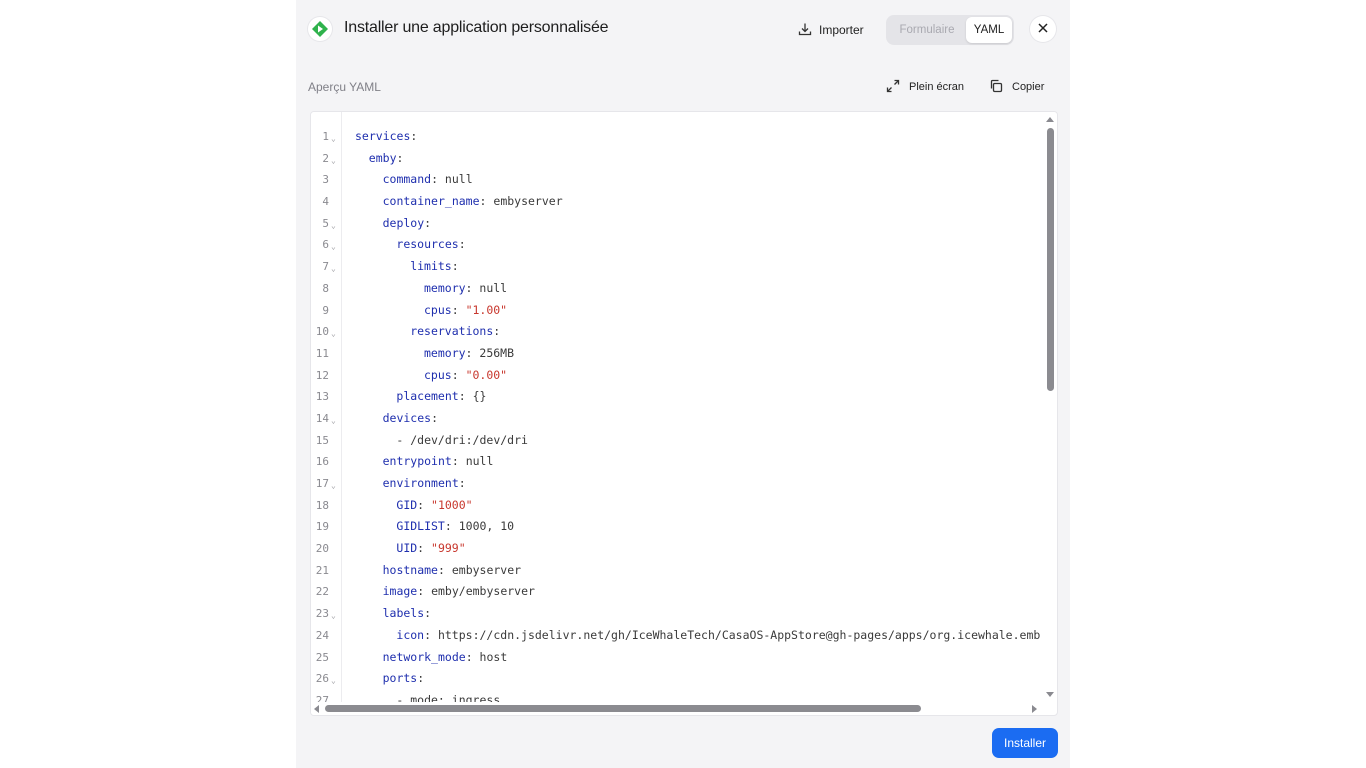 The height and width of the screenshot is (768, 1366). I want to click on line-number: 2, so click(325, 158).